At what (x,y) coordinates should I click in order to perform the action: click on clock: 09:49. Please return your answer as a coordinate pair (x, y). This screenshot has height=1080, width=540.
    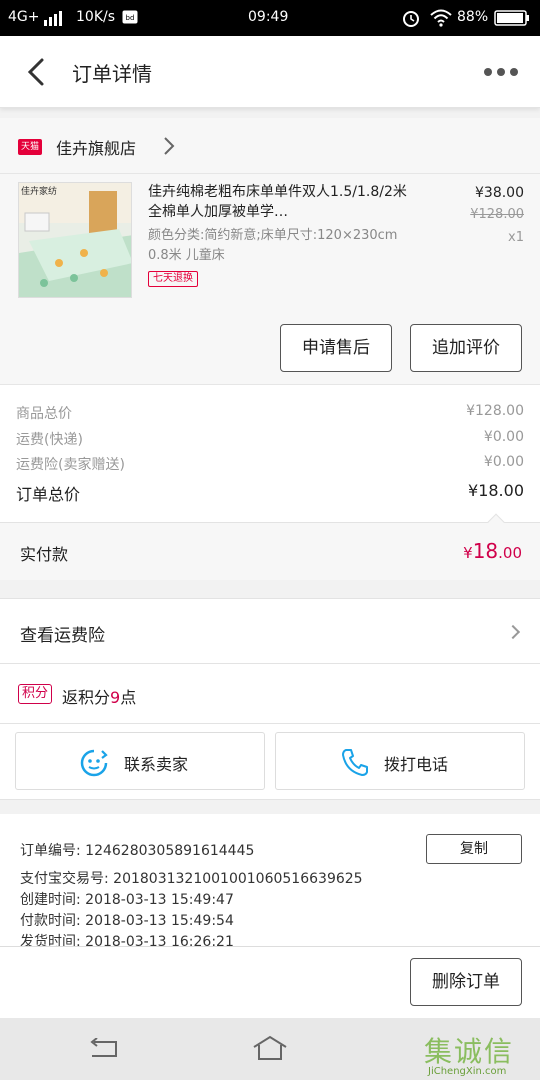
    Looking at the image, I should click on (268, 17).